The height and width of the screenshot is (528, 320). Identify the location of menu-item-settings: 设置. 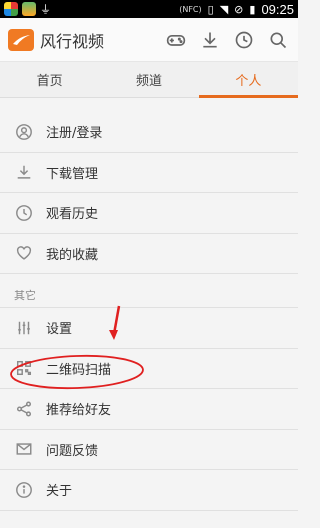
(149, 328).